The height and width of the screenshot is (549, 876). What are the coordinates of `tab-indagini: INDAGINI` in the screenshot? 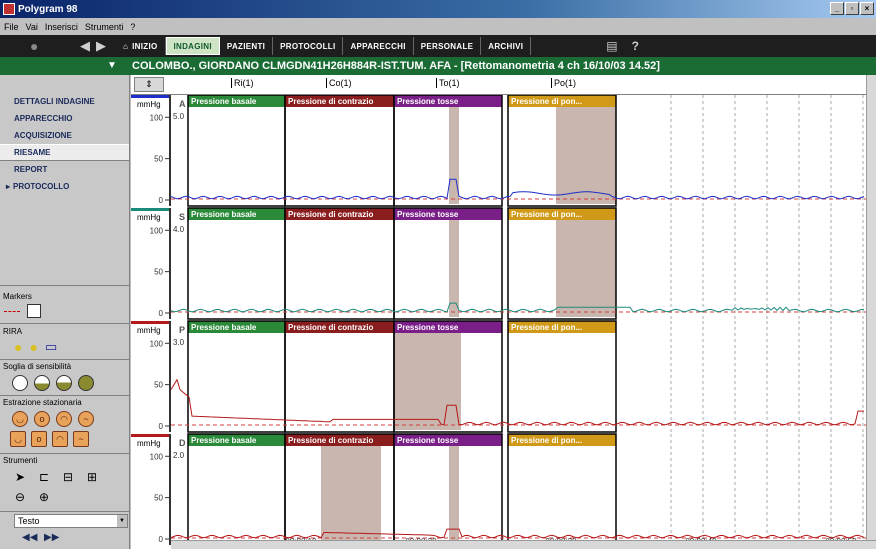 It's located at (192, 46).